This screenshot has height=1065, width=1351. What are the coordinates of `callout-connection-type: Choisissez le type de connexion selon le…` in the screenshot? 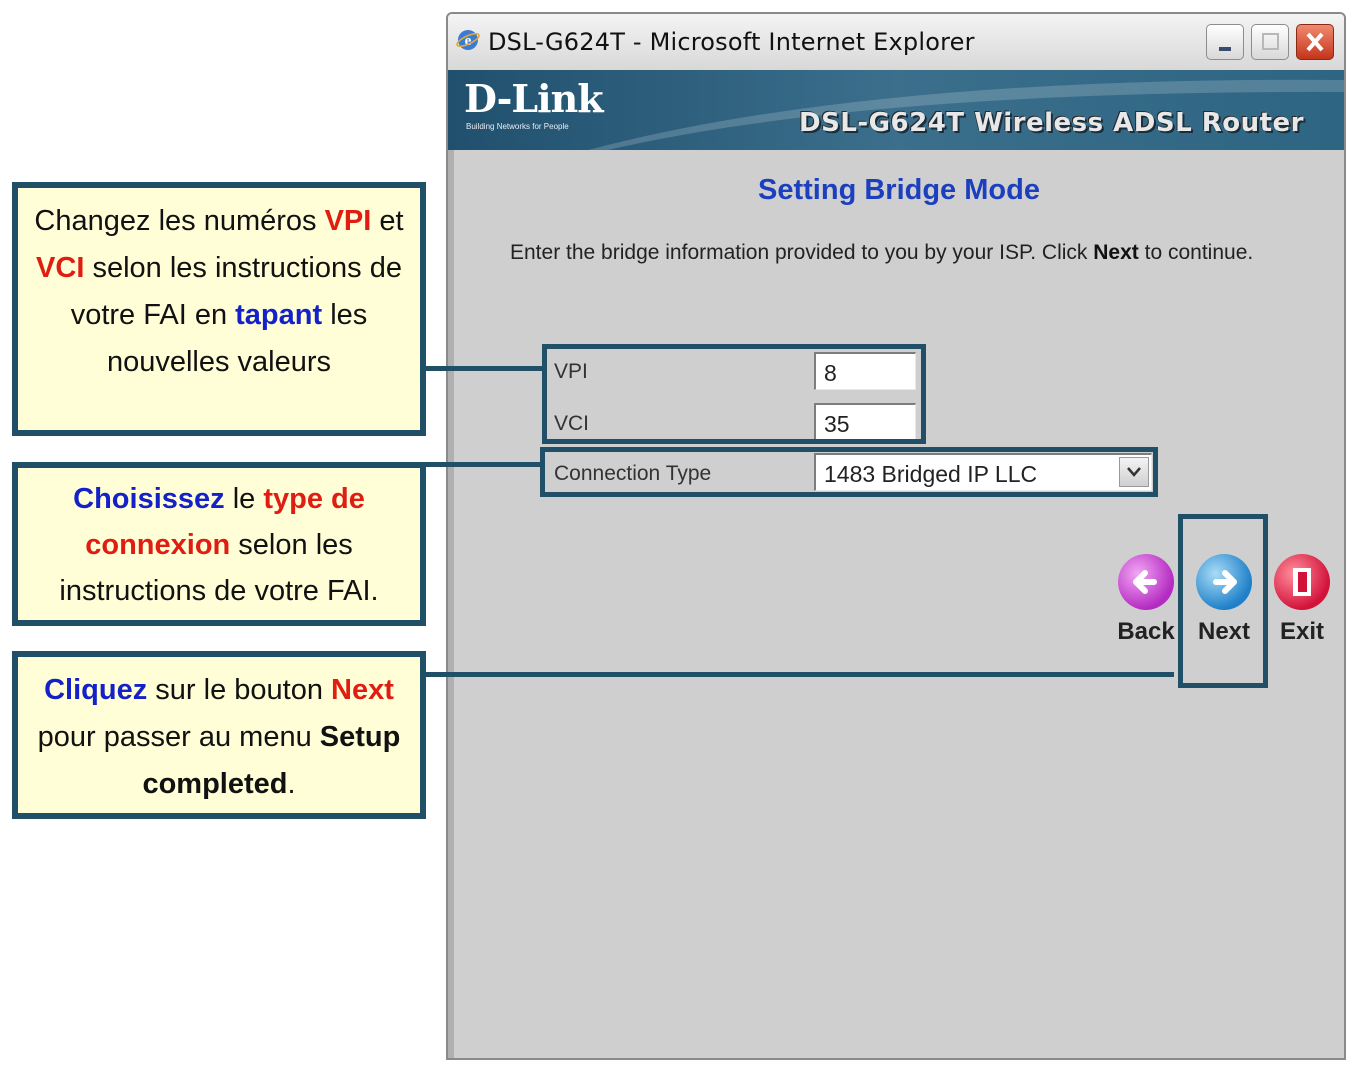 It's located at (219, 544).